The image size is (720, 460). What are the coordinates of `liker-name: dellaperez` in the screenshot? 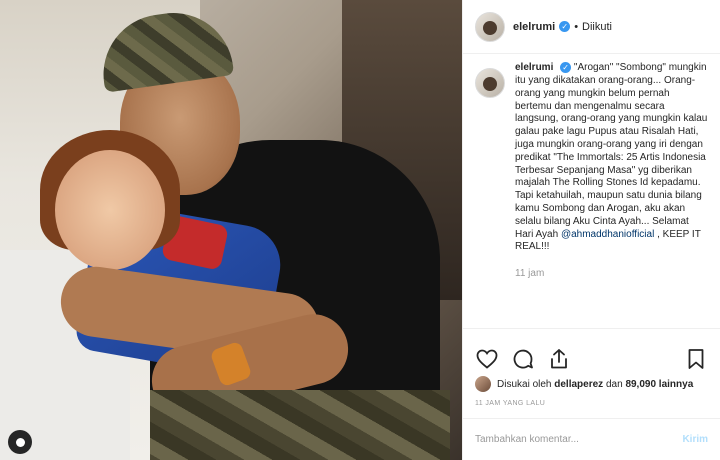 It's located at (578, 384).